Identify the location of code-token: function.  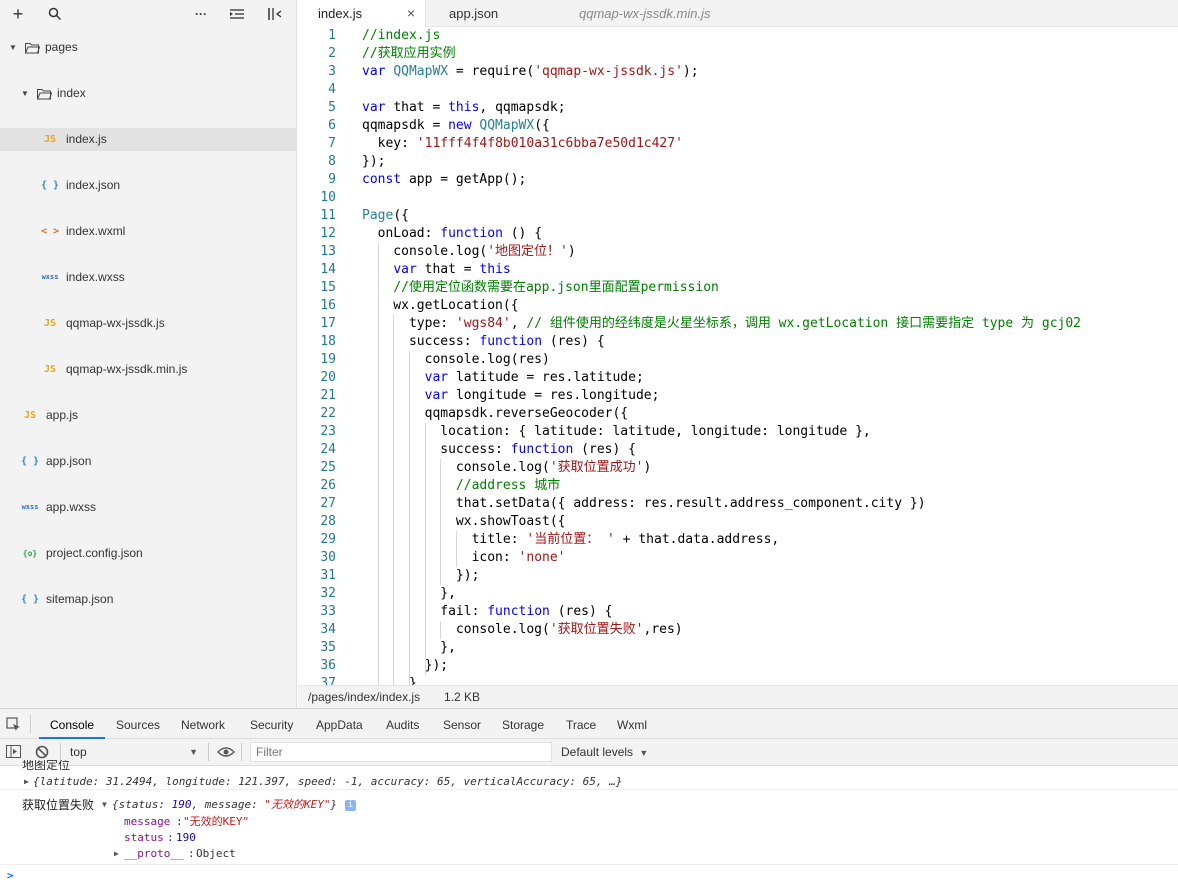
(475, 233).